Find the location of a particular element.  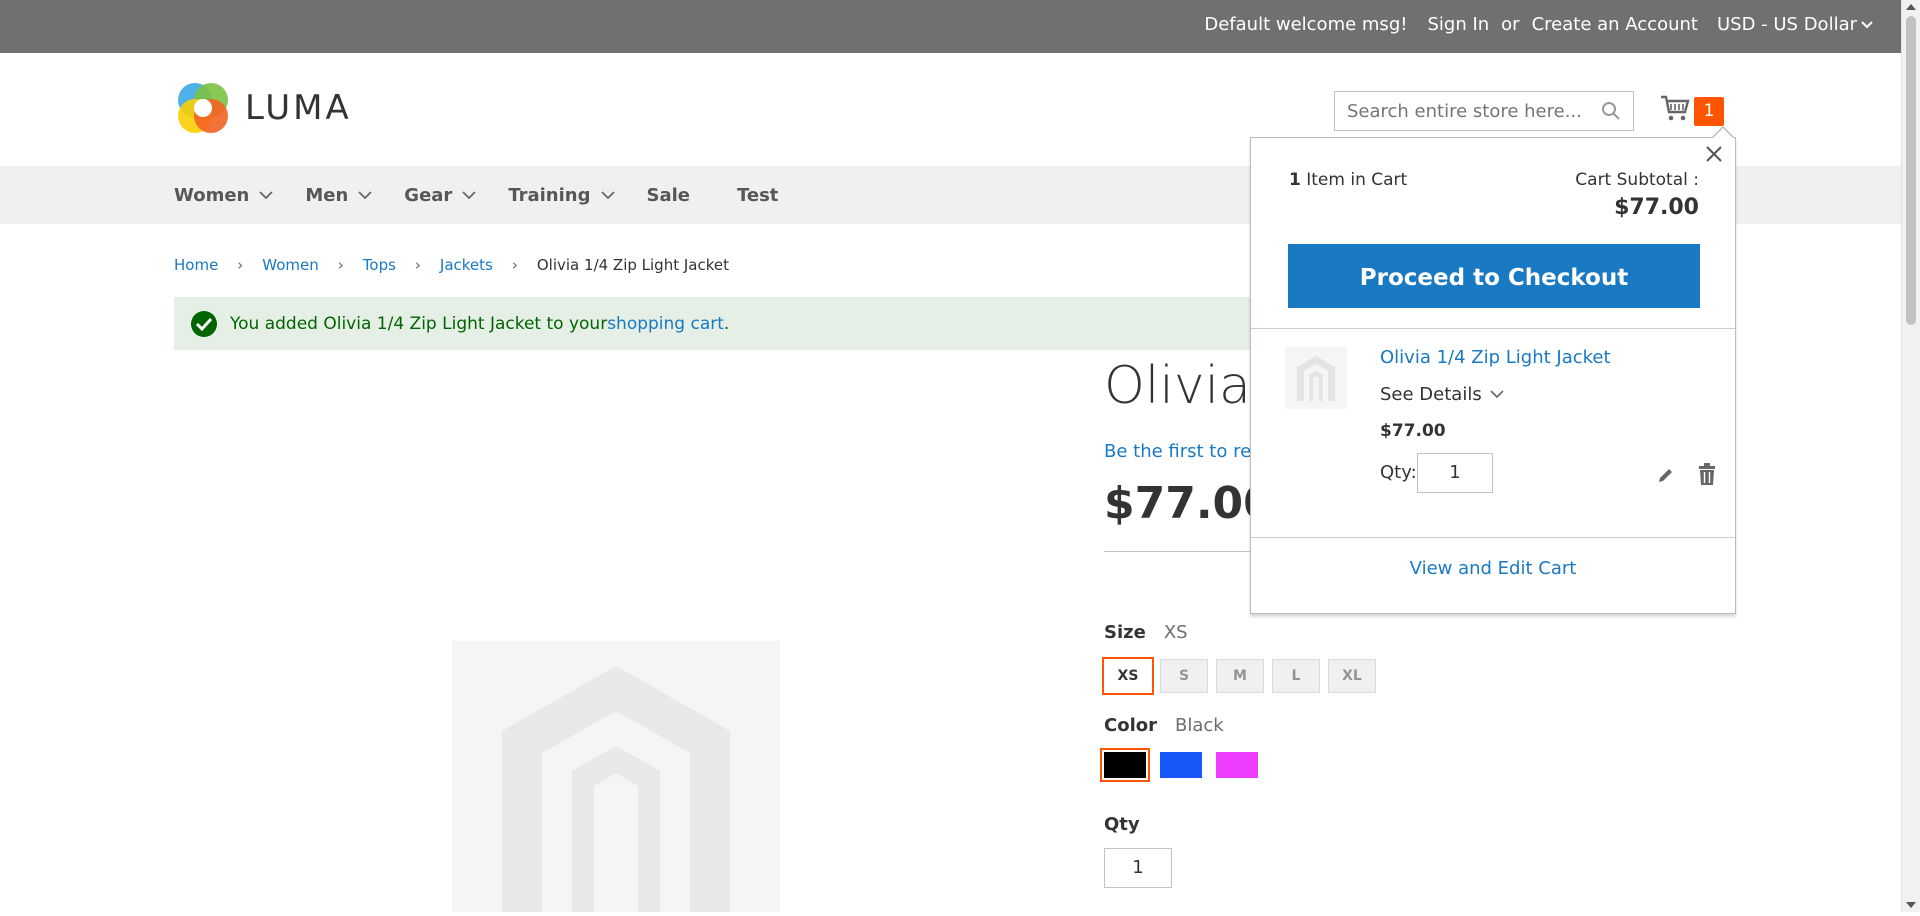

message-end: . is located at coordinates (726, 323).